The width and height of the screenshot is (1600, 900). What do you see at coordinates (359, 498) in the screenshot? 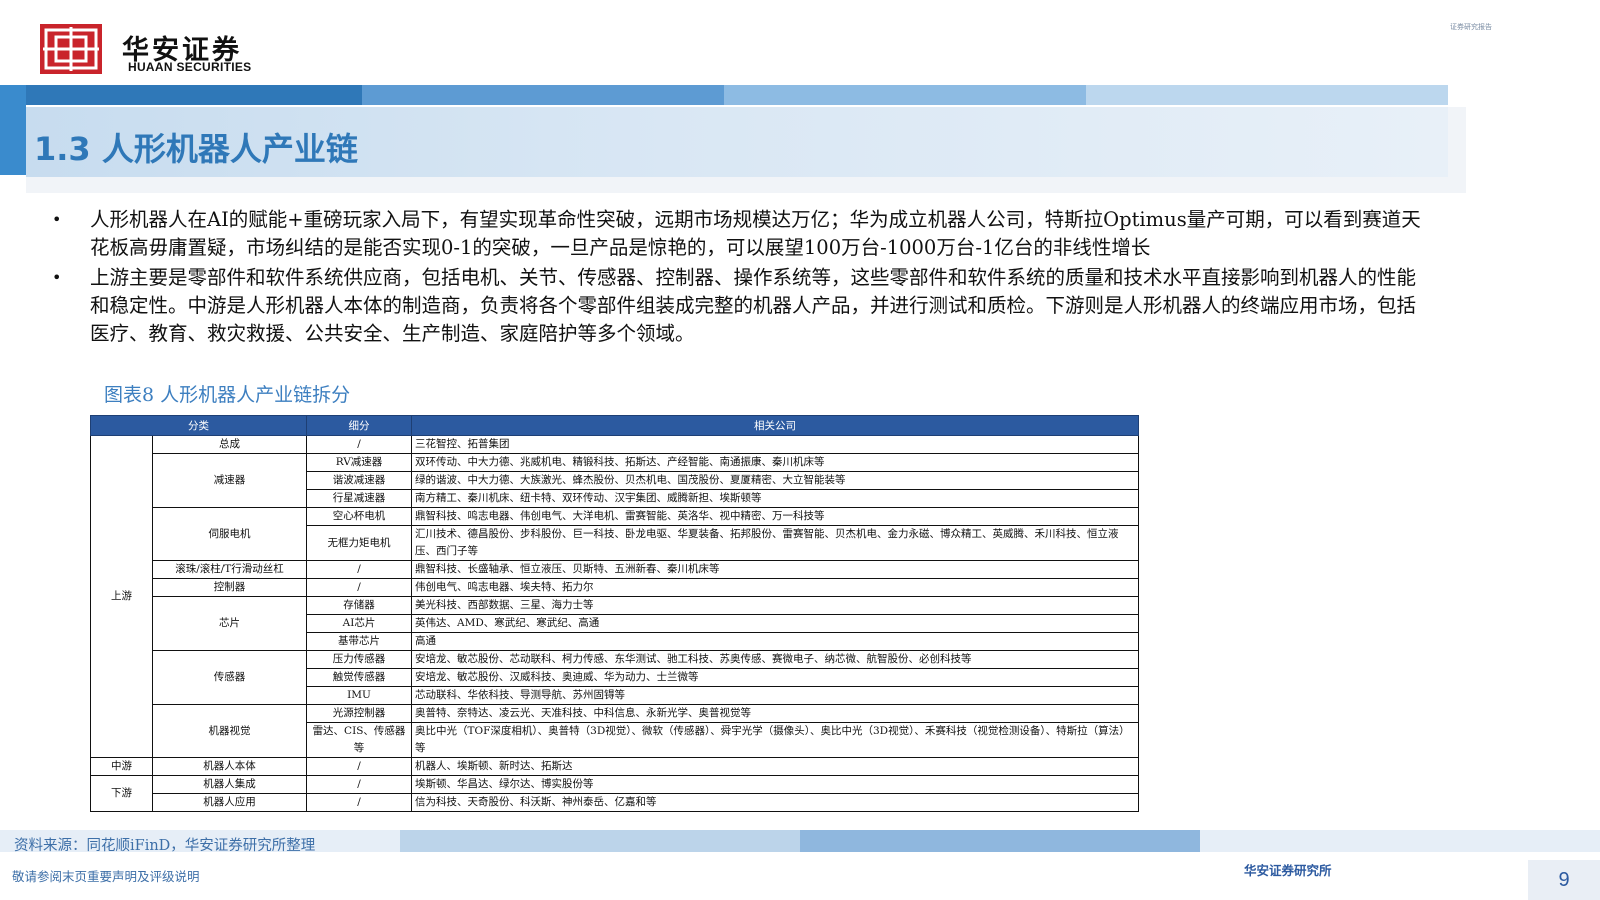
I see `subcategory-cell: 行星减速器` at bounding box center [359, 498].